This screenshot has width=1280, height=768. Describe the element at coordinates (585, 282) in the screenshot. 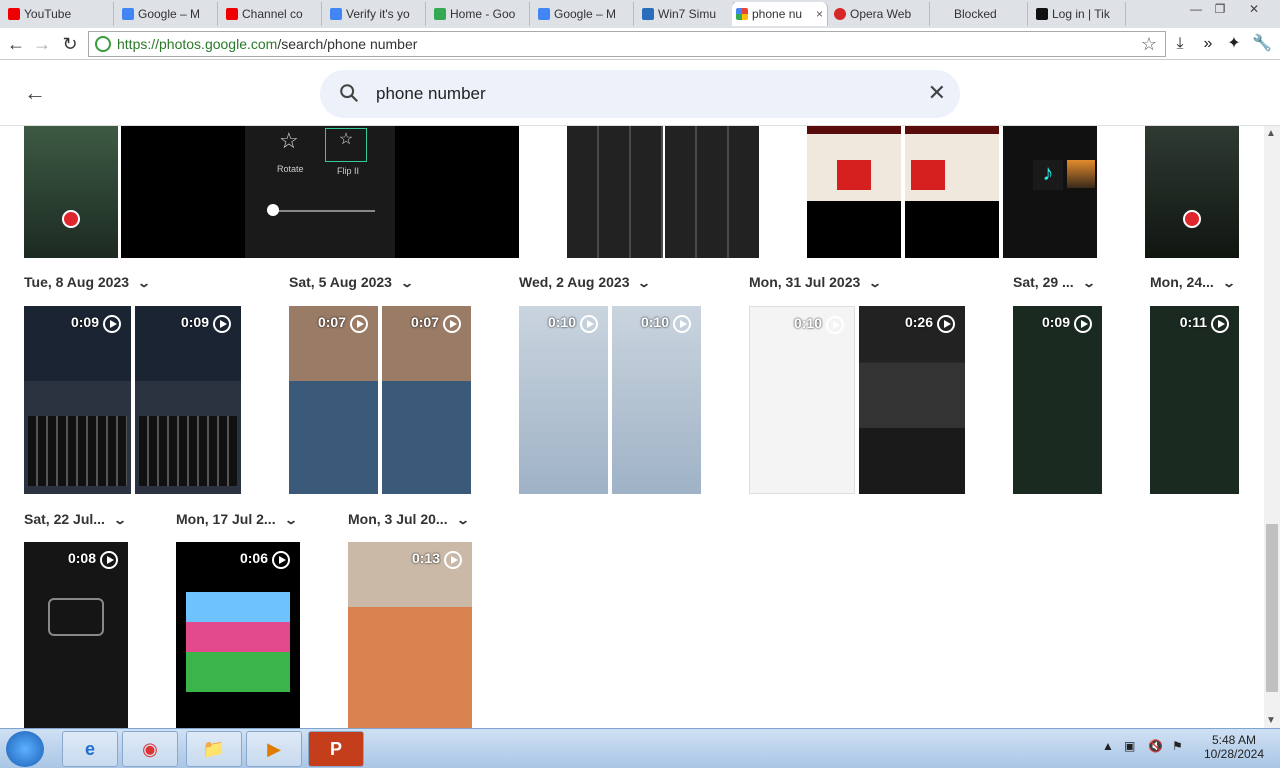

I see `date-group-header: Wed, 2 Aug 2023 ⌄` at that location.